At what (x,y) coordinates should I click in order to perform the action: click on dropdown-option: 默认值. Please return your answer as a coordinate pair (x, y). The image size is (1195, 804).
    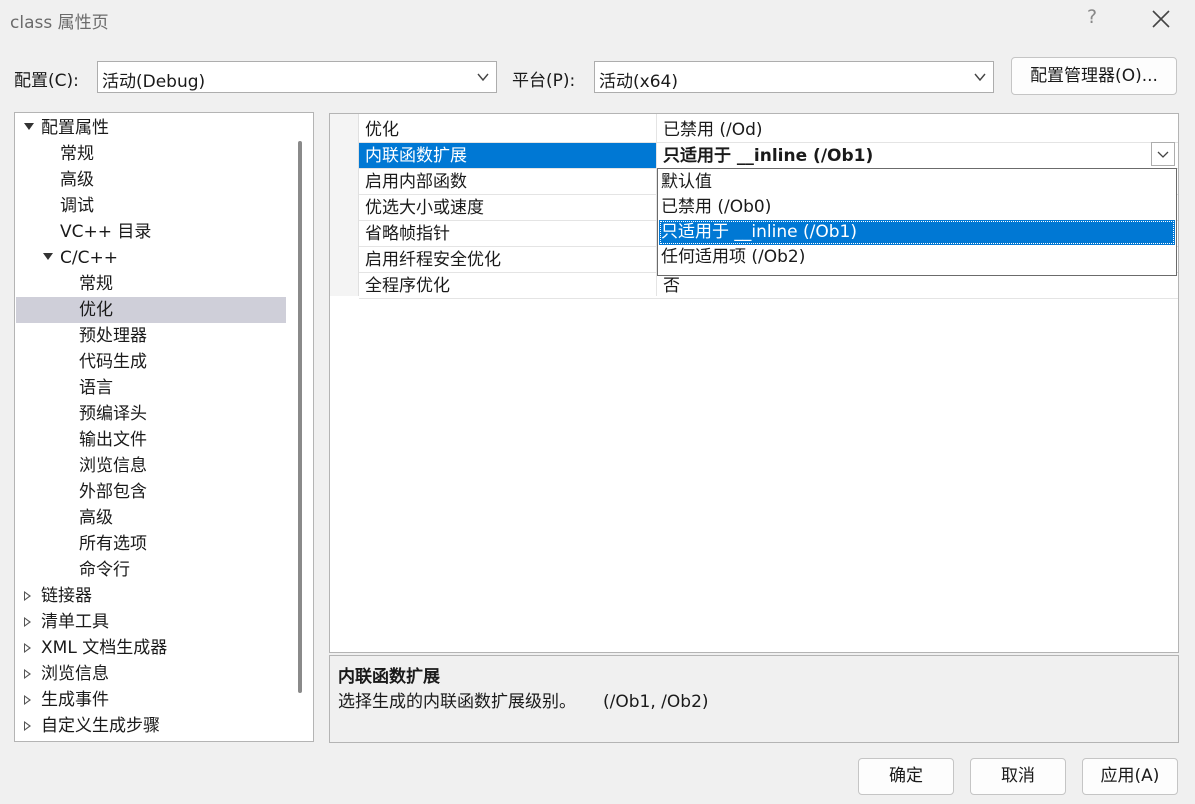
    Looking at the image, I should click on (917, 182).